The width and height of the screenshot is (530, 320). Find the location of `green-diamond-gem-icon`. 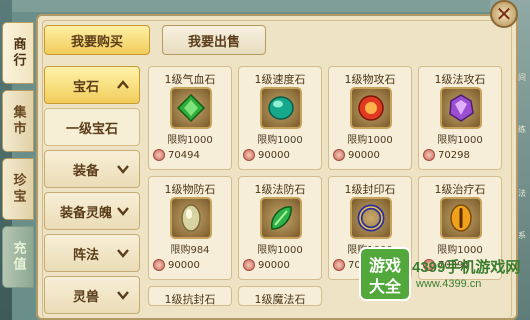

green-diamond-gem-icon is located at coordinates (191, 108).